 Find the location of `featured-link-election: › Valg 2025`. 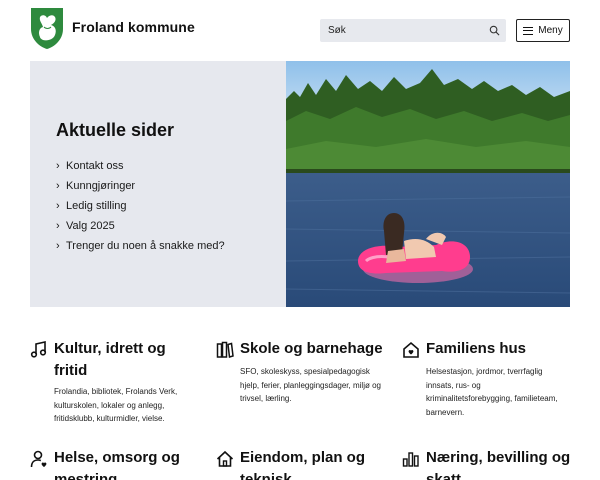

featured-link-election: › Valg 2025 is located at coordinates (140, 226).